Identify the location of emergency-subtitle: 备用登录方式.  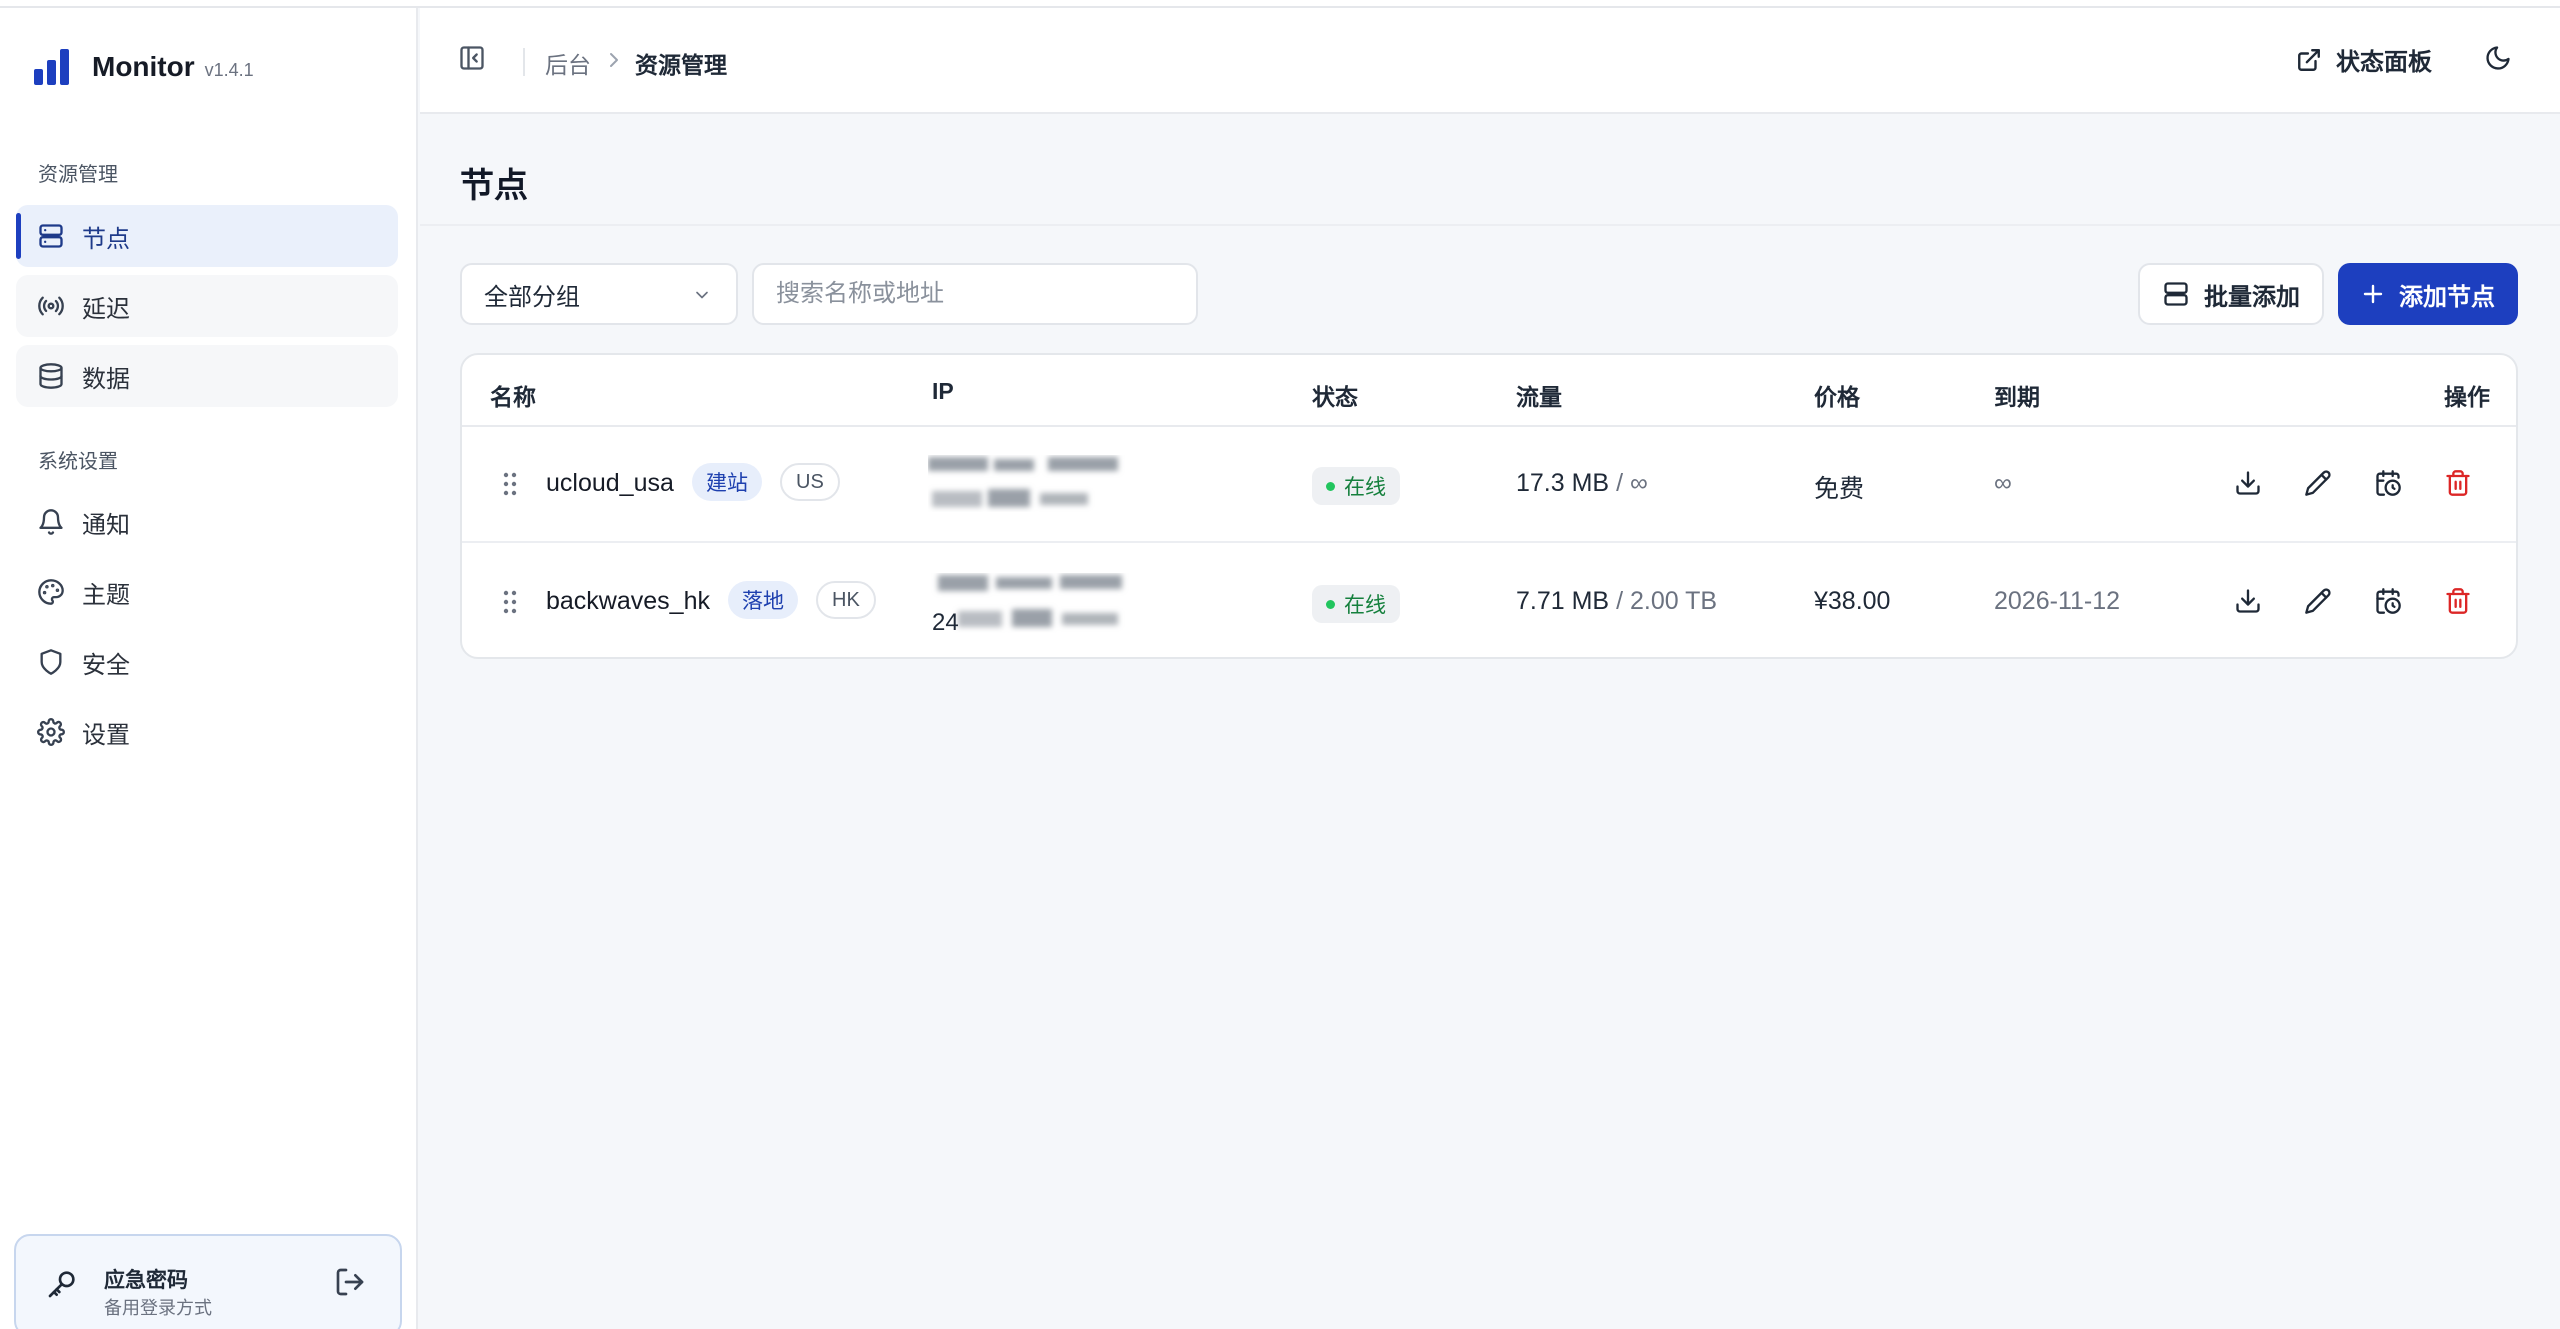
(158, 1308).